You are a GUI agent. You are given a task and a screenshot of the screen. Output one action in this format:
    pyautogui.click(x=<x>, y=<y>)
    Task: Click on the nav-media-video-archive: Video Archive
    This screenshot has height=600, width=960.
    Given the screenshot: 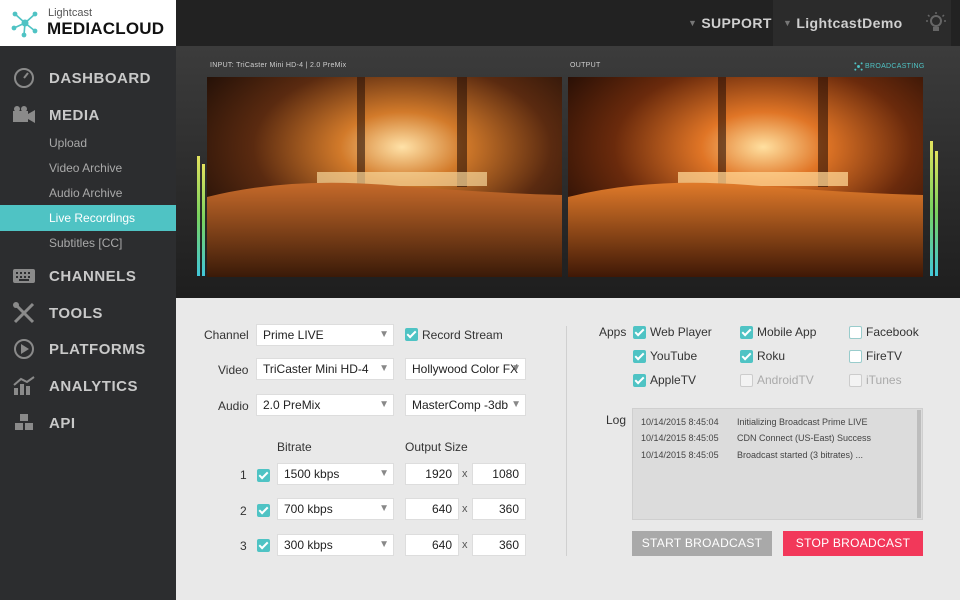 What is the action you would take?
    pyautogui.click(x=88, y=168)
    